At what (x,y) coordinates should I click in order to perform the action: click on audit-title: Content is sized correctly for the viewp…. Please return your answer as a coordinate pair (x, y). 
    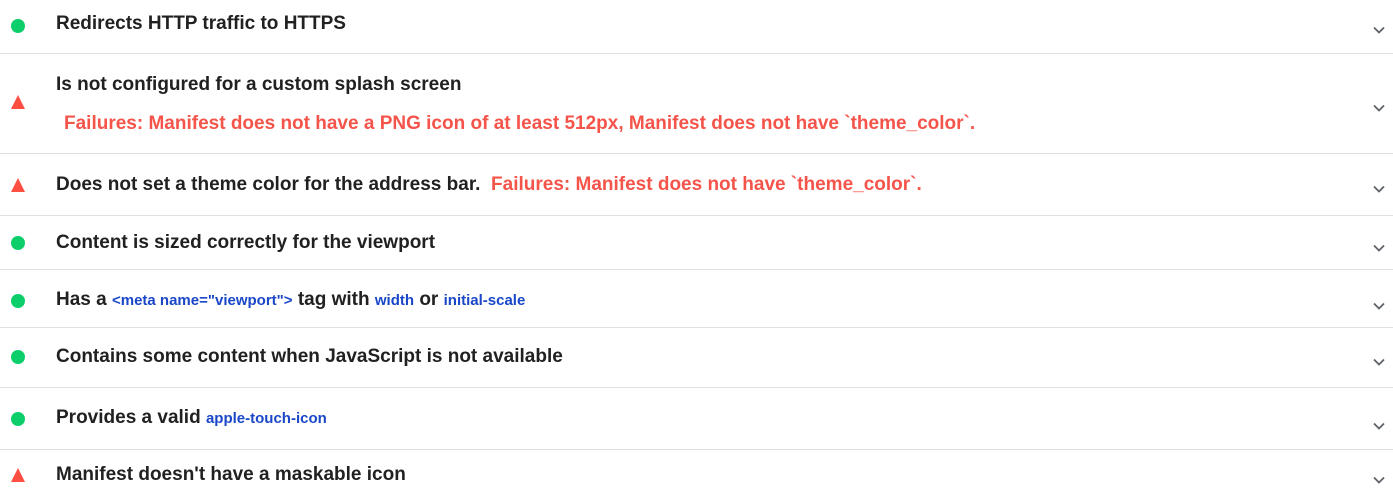
    Looking at the image, I should click on (246, 242).